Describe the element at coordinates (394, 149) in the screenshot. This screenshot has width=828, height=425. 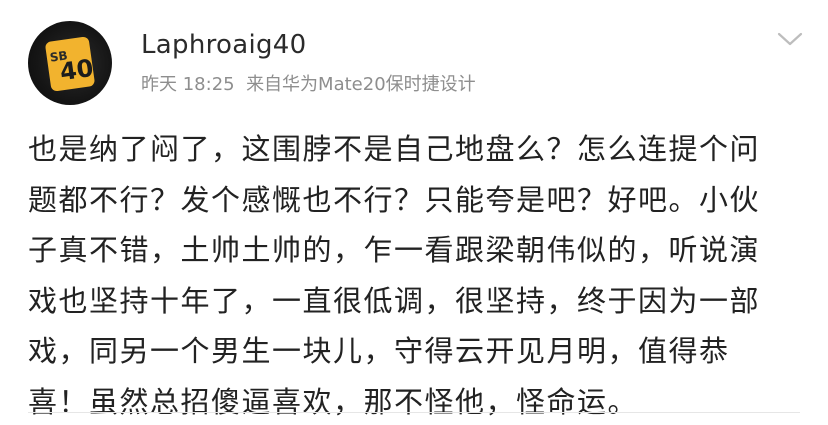
I see `post-text-line: 也是纳了闷了，这围脖不是自己地盘么？怎么连提个问` at that location.